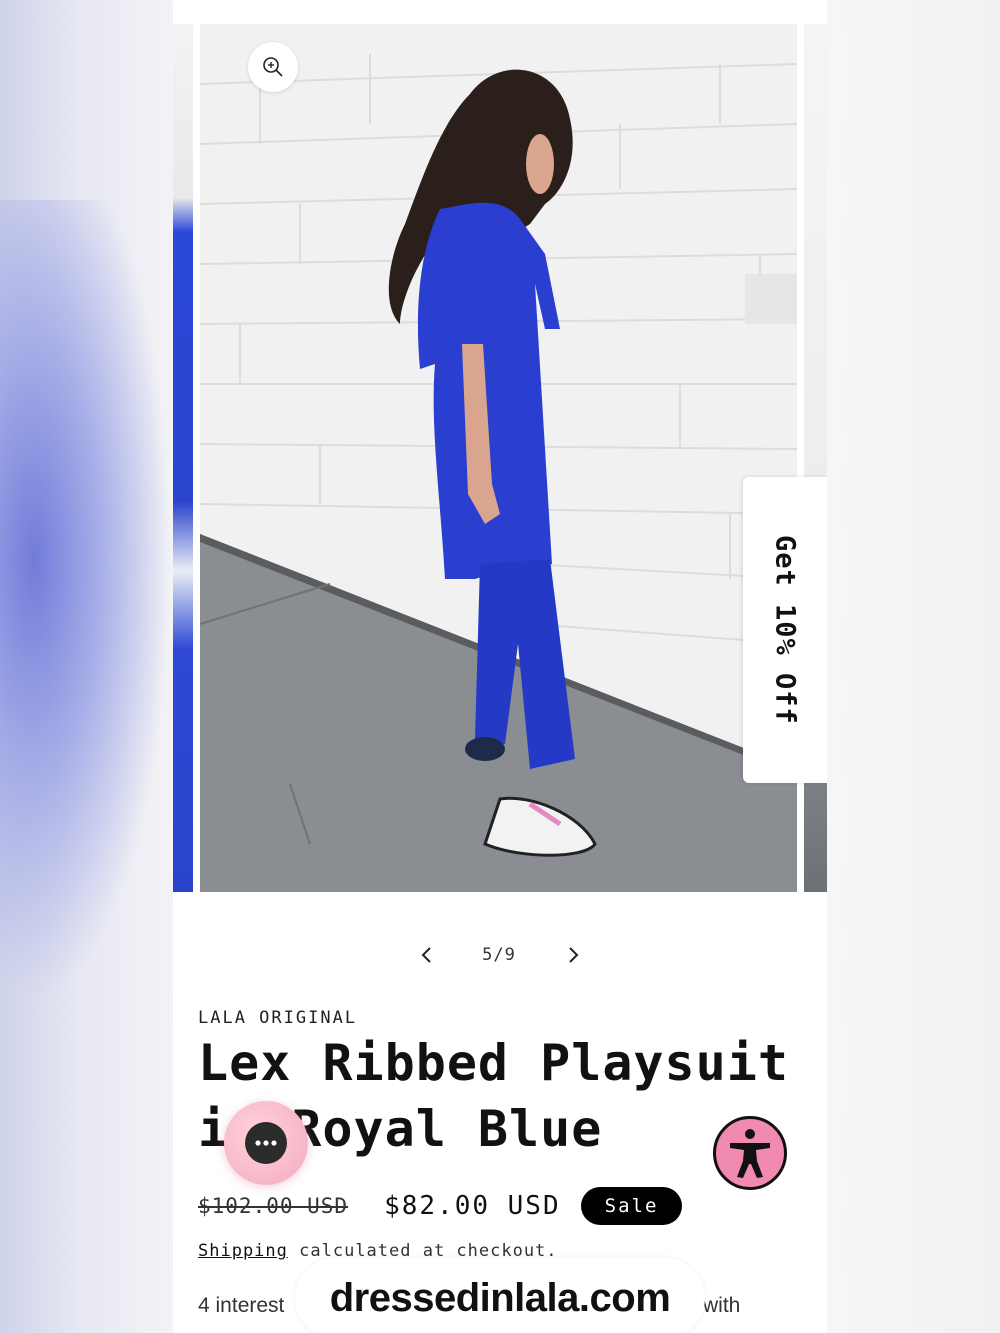 This screenshot has width=1000, height=1333. I want to click on watermark-text: dressedinlala.com, so click(500, 1297).